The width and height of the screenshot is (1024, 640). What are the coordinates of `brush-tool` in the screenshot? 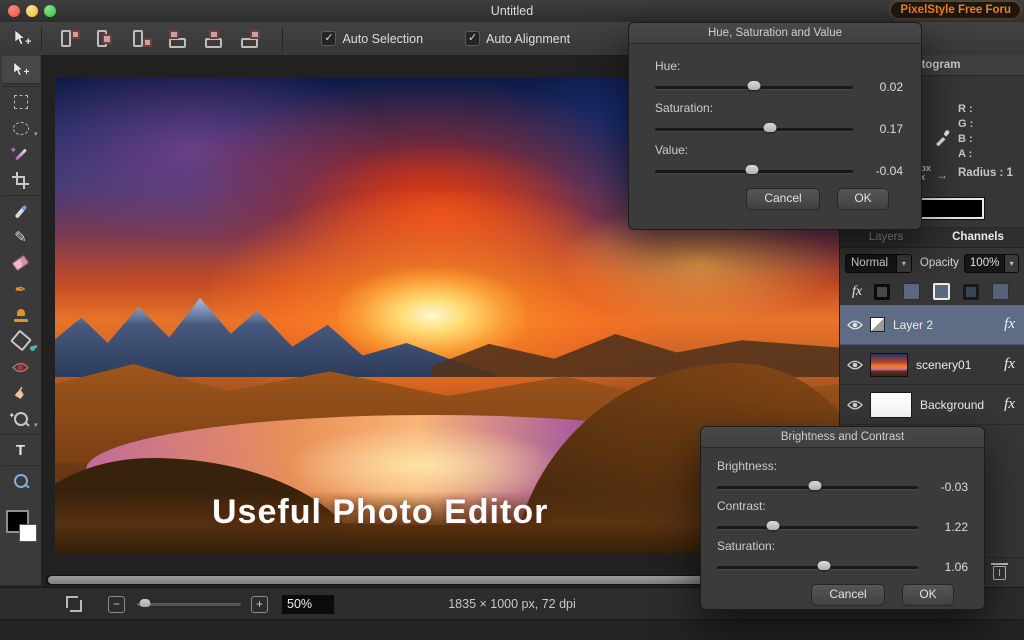 It's located at (21, 211).